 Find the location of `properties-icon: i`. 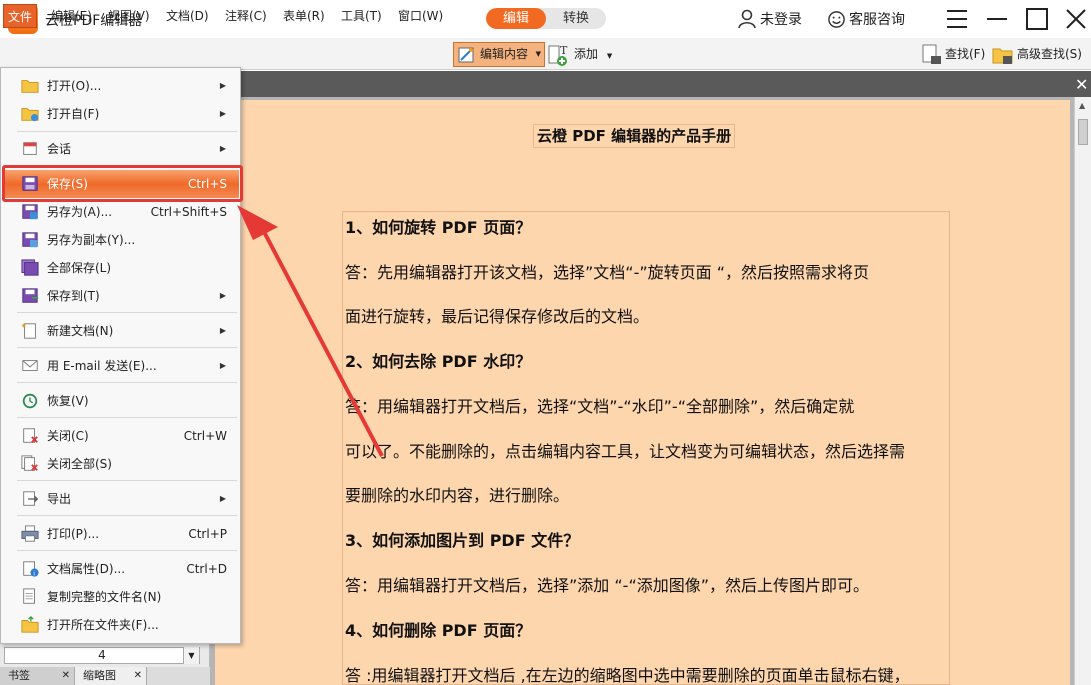

properties-icon: i is located at coordinates (31, 569).